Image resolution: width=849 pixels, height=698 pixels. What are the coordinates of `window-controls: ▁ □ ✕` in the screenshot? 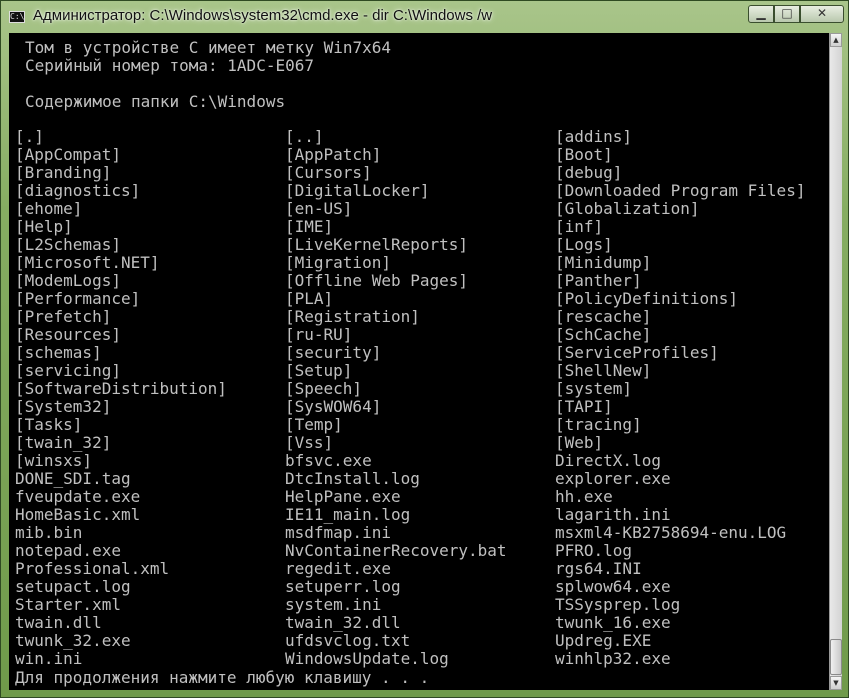 It's located at (796, 15).